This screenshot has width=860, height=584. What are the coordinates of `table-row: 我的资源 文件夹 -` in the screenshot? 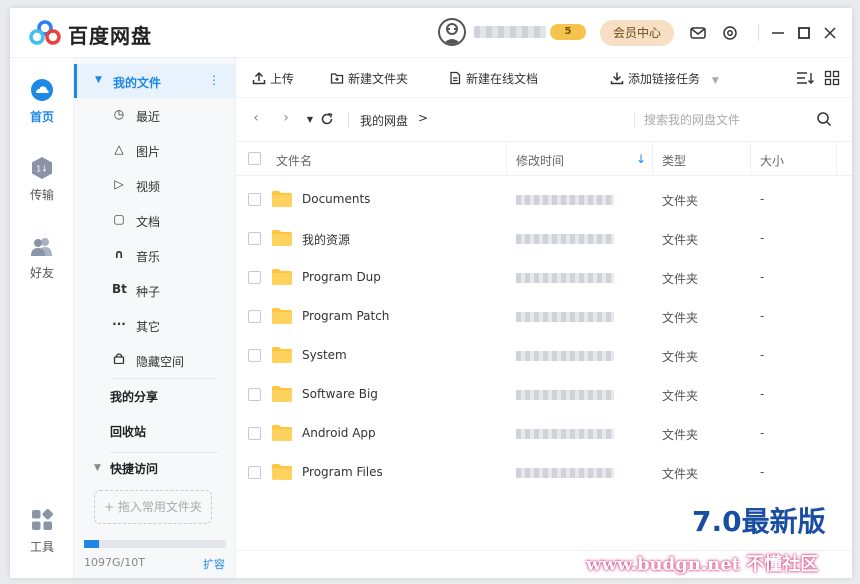 It's located at (544, 238).